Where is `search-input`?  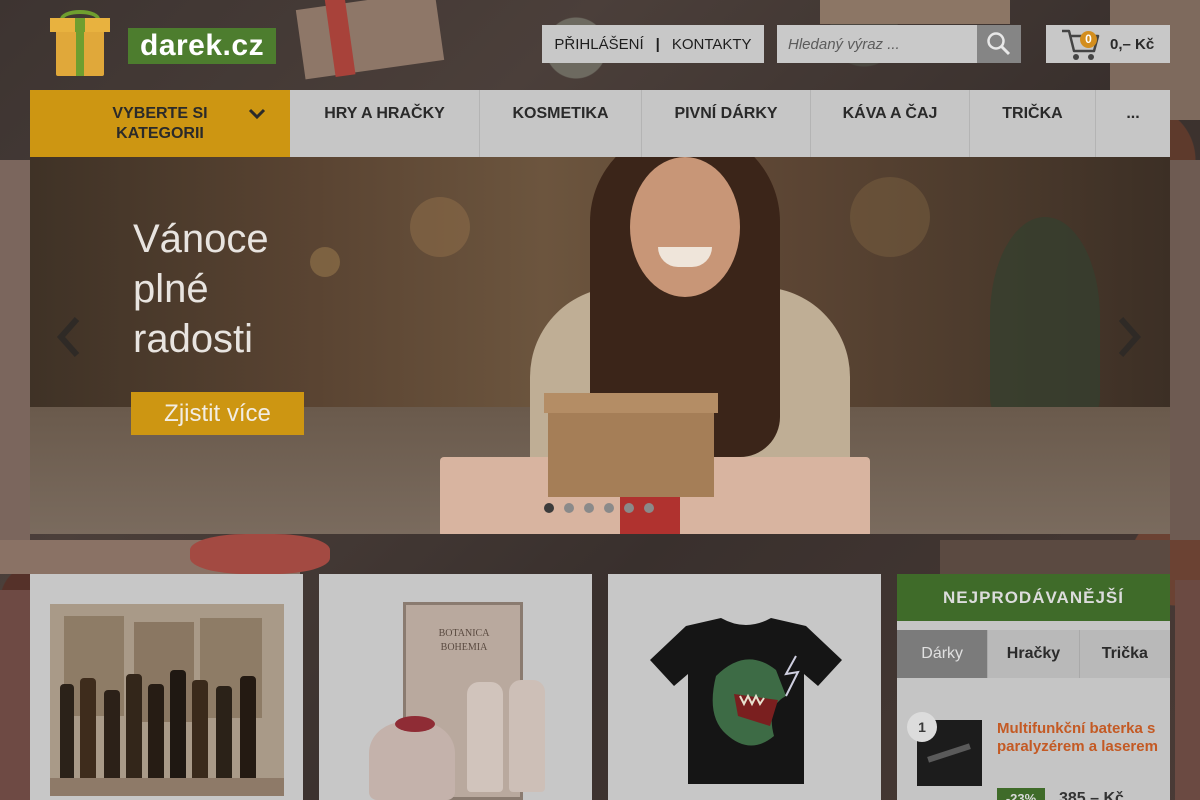
search-input is located at coordinates (877, 44).